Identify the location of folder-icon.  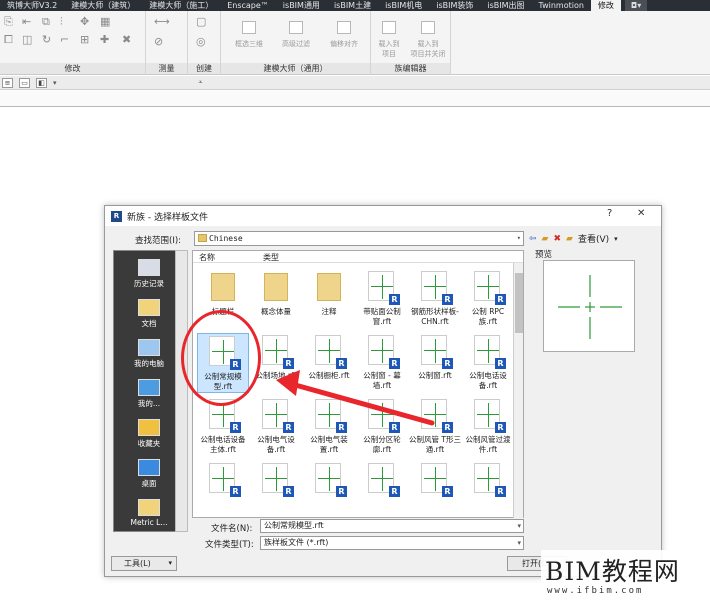
(223, 287).